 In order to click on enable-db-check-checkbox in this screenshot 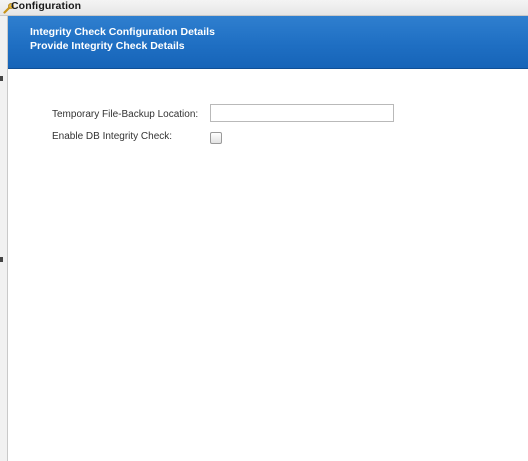, I will do `click(216, 138)`.